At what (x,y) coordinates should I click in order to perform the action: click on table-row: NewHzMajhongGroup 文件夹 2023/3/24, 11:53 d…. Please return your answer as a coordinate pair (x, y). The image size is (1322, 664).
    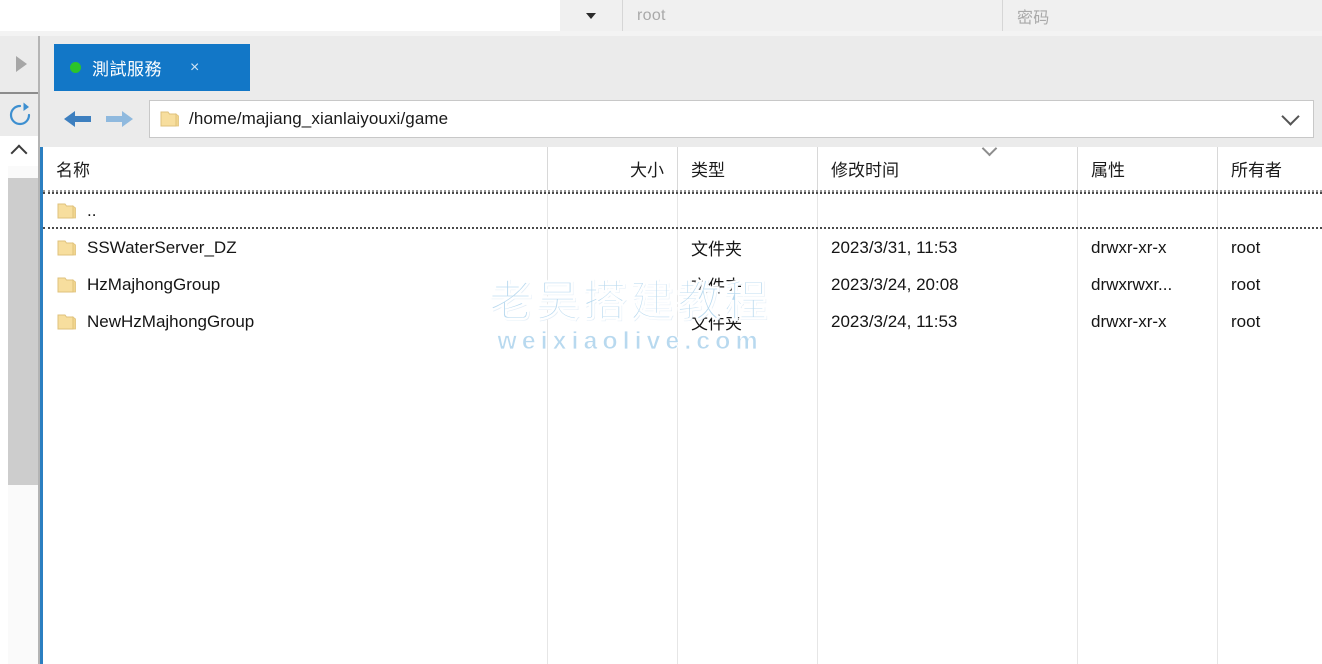
    Looking at the image, I should click on (682, 321).